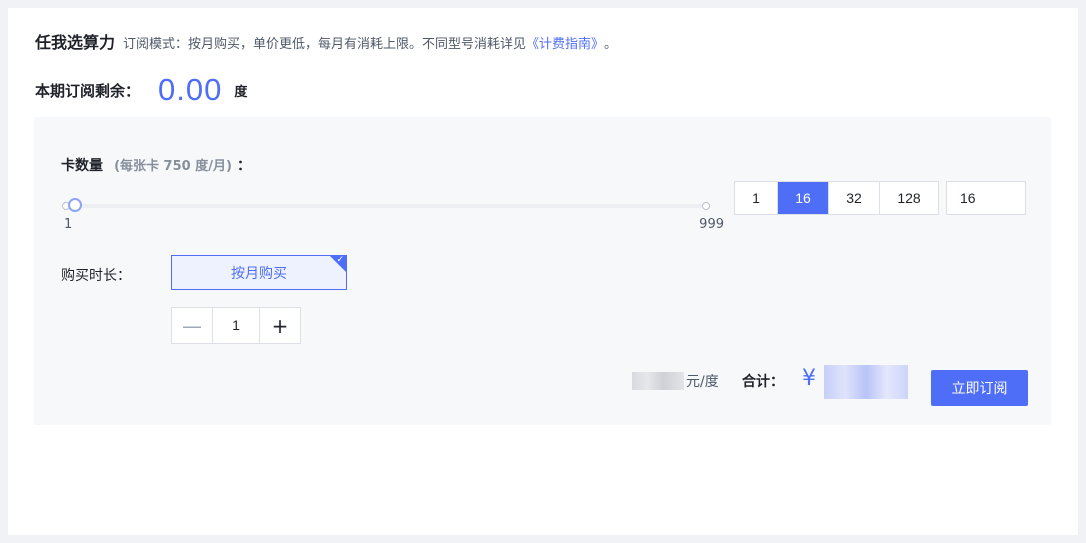 The height and width of the screenshot is (543, 1086). What do you see at coordinates (386, 206) in the screenshot?
I see `slider-track` at bounding box center [386, 206].